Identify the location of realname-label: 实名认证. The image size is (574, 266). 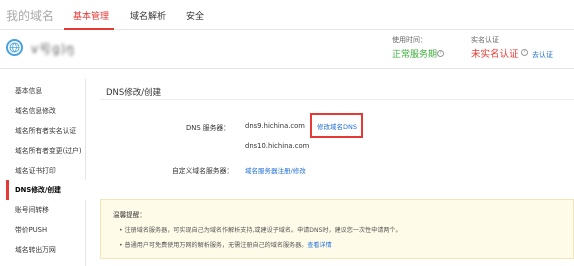
(485, 40).